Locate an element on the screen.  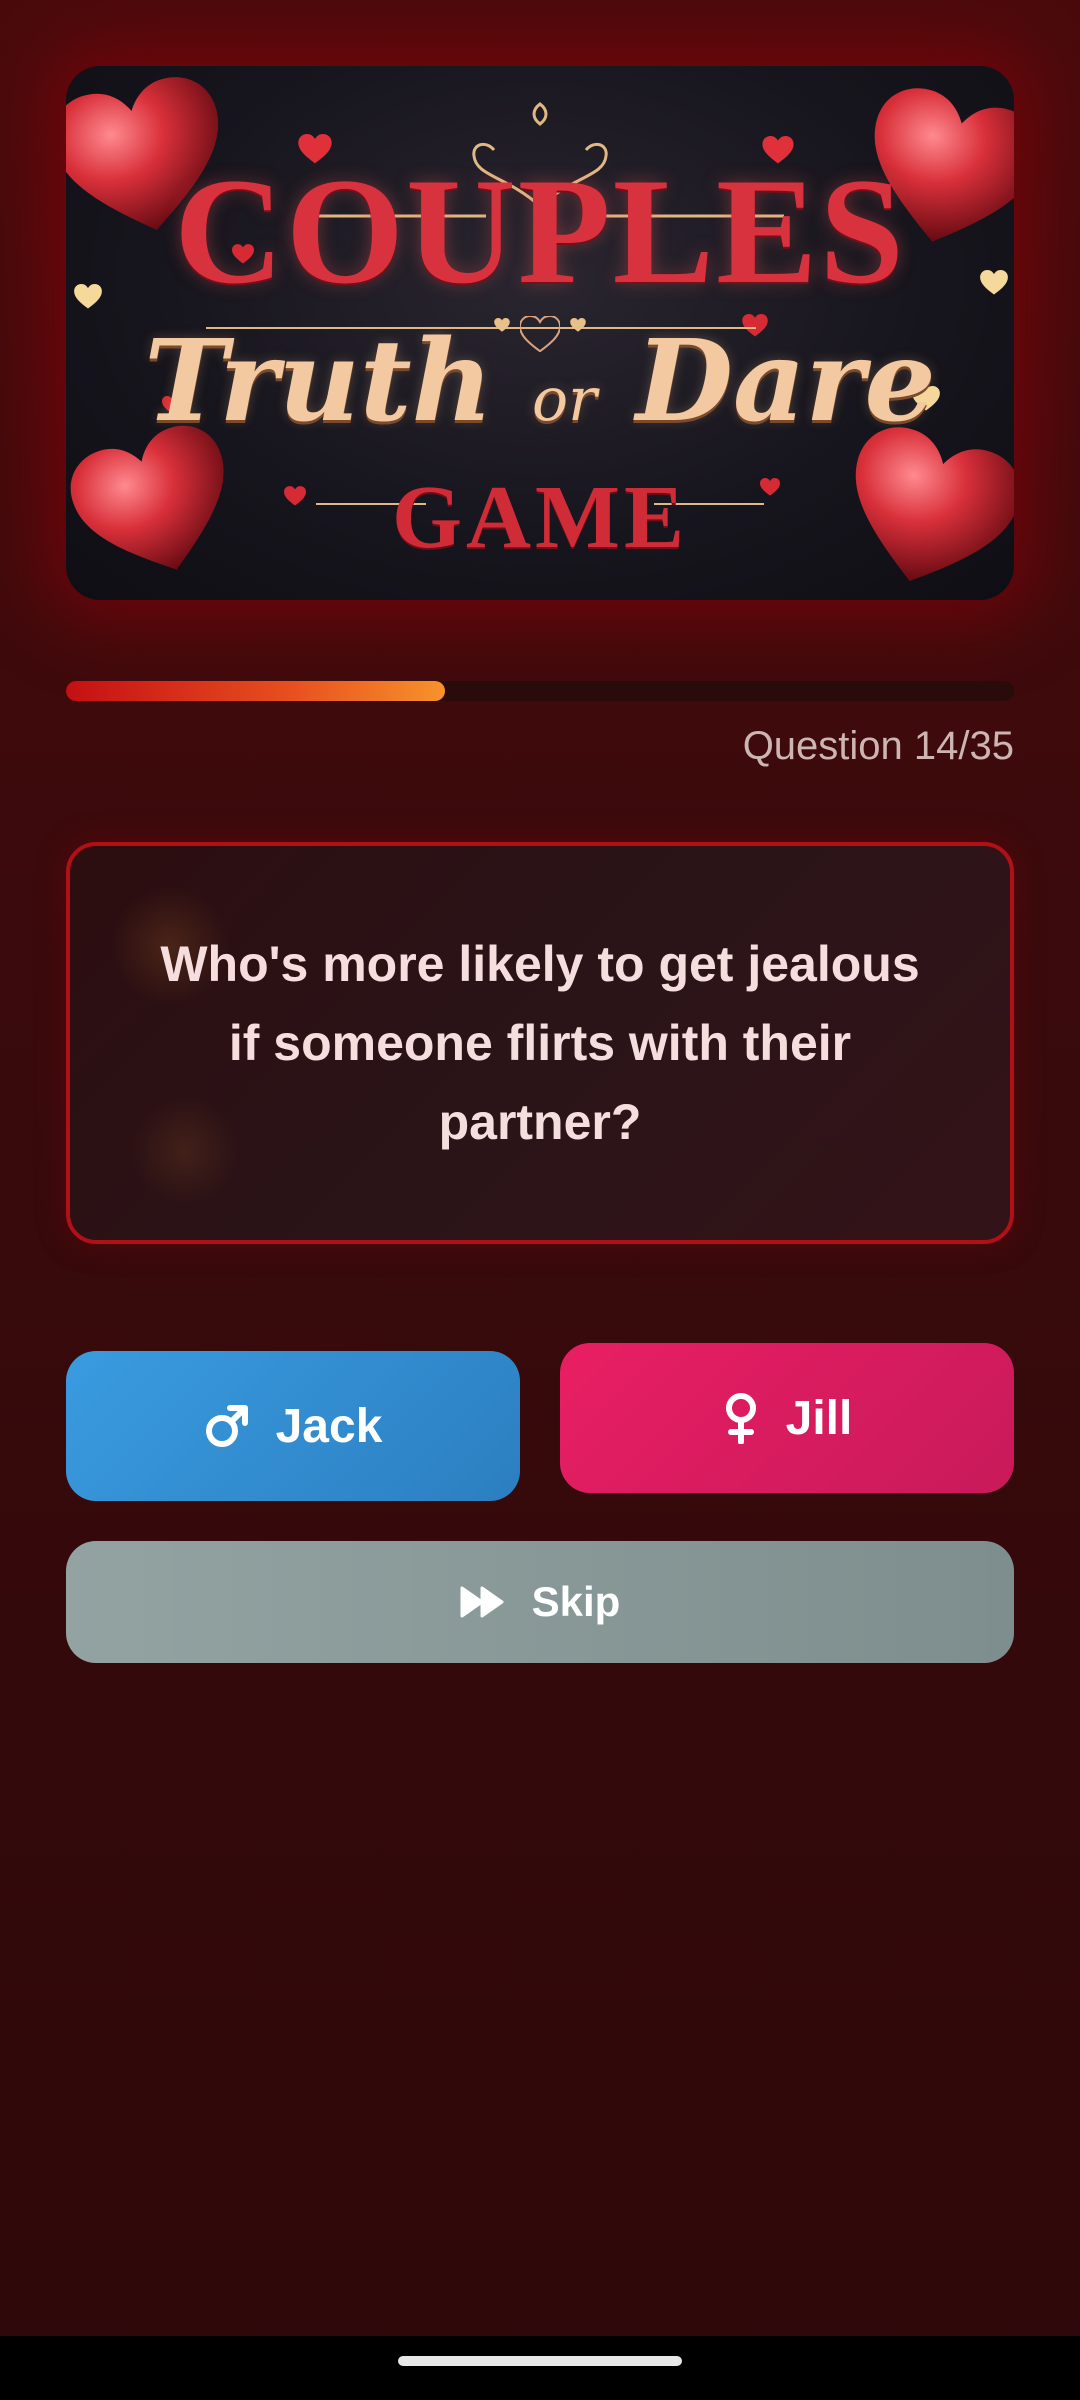
female-symbol-icon is located at coordinates (741, 1418).